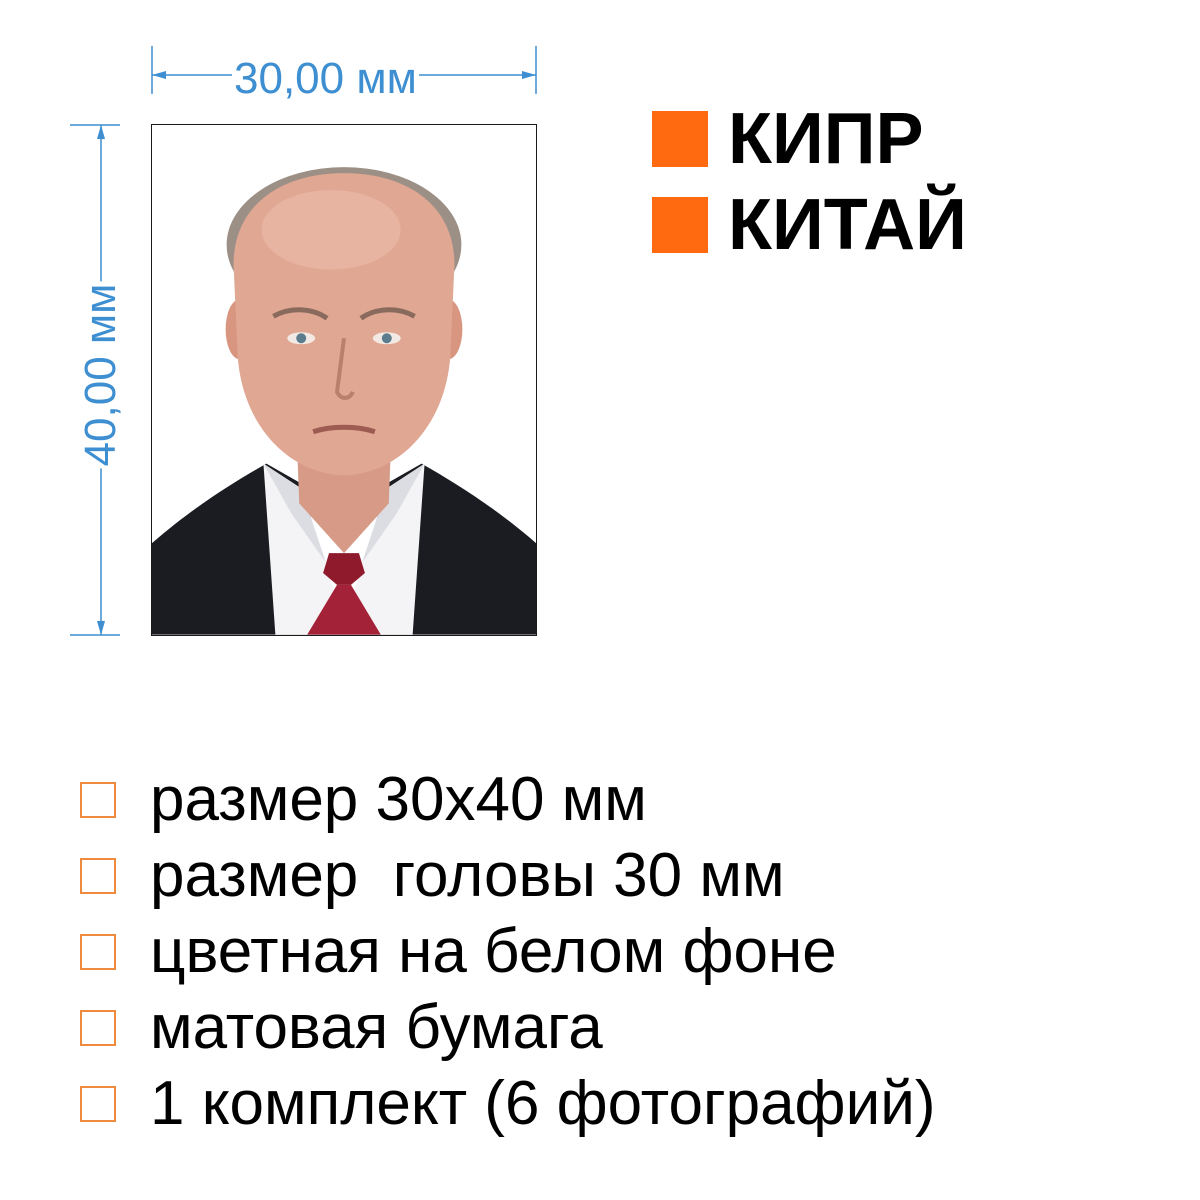 This screenshot has width=1200, height=1200. I want to click on height-dimension-label: 40,00 мм, so click(100, 375).